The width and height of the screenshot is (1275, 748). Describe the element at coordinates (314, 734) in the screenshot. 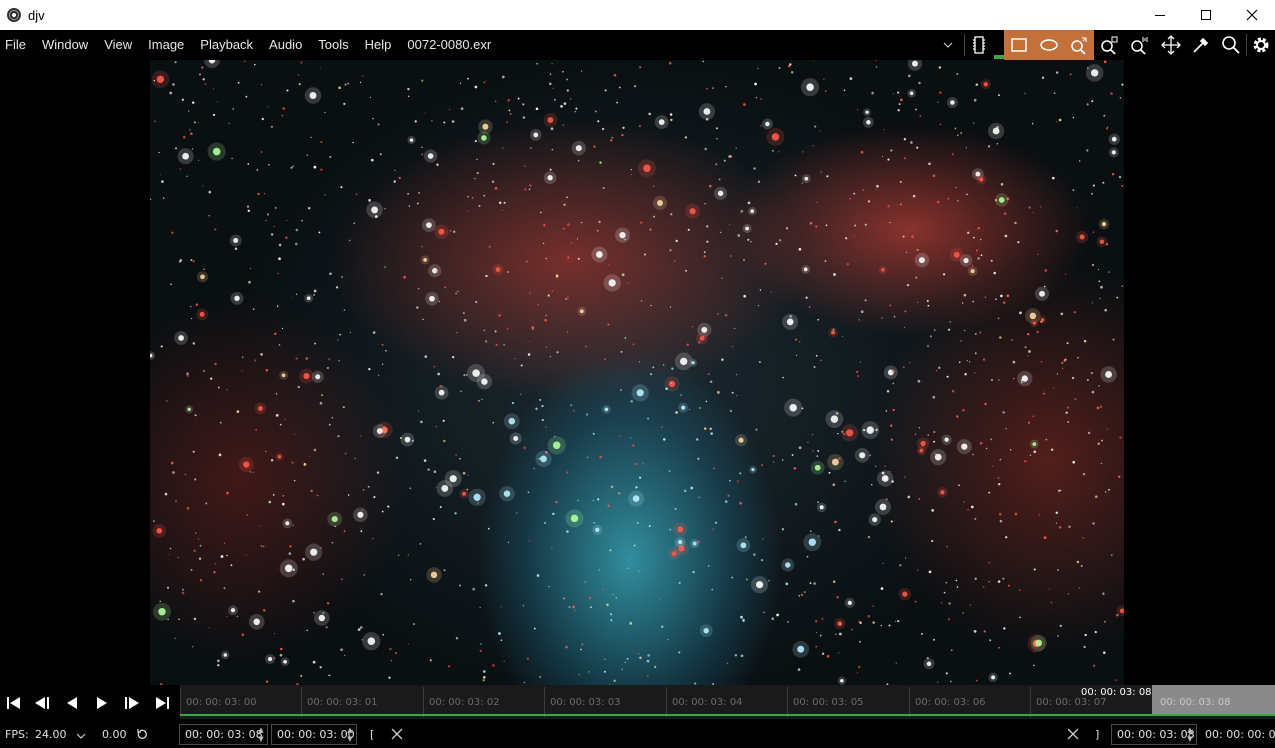

I see `in-point-field: 00: 00: 03: 00 ▲ ▼` at that location.